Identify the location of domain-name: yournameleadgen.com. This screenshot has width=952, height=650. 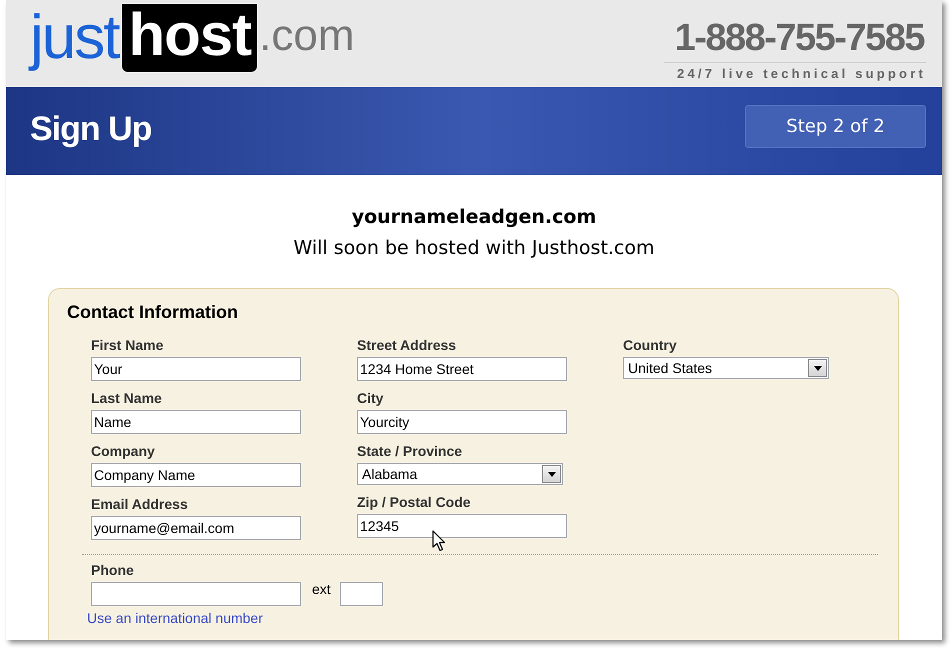
(474, 217).